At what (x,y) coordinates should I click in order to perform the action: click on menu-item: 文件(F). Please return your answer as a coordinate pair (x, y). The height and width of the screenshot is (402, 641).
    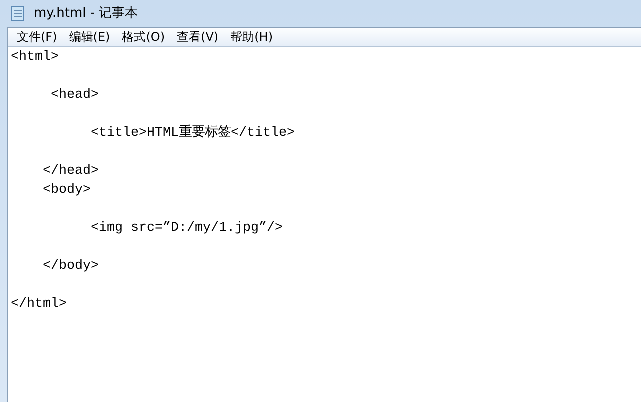
    Looking at the image, I should click on (37, 37).